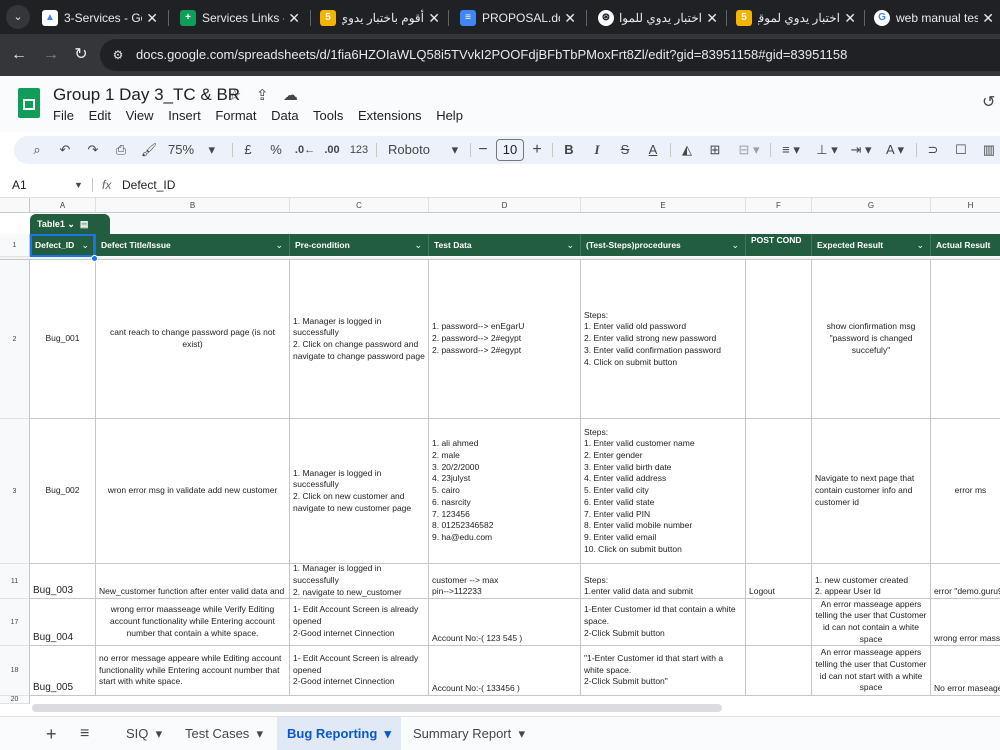 The image size is (1000, 750). I want to click on document-title: Group 1 Day 3_TC & BR, so click(146, 95).